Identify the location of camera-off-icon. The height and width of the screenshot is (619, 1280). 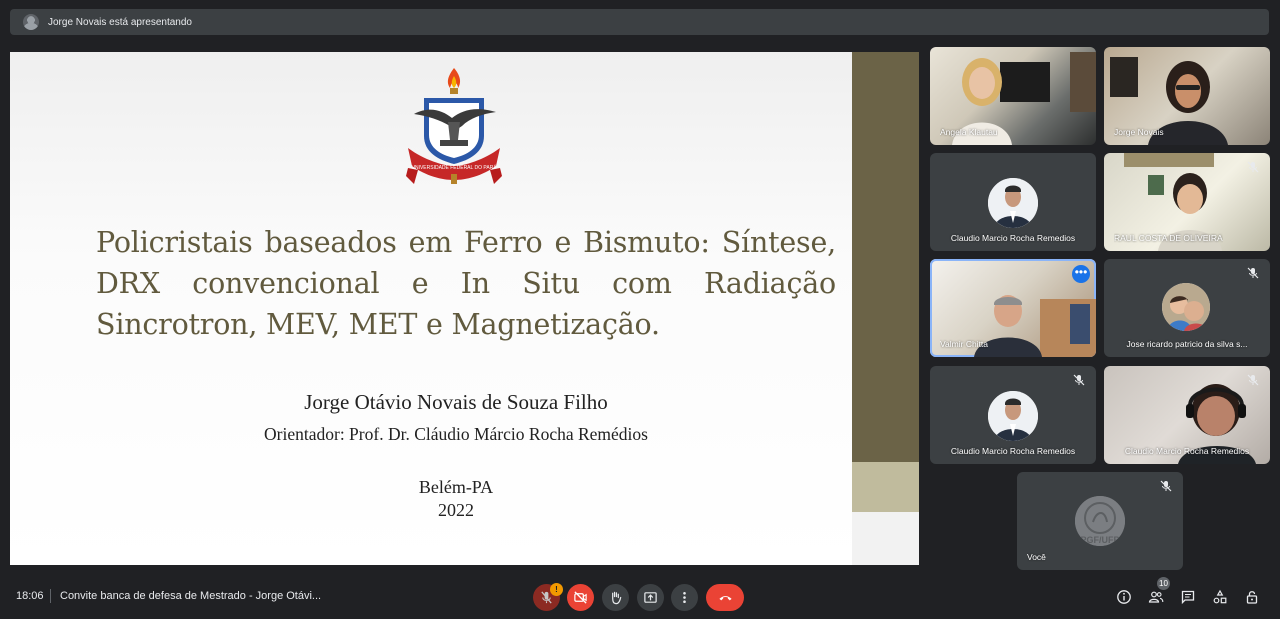
(580, 597).